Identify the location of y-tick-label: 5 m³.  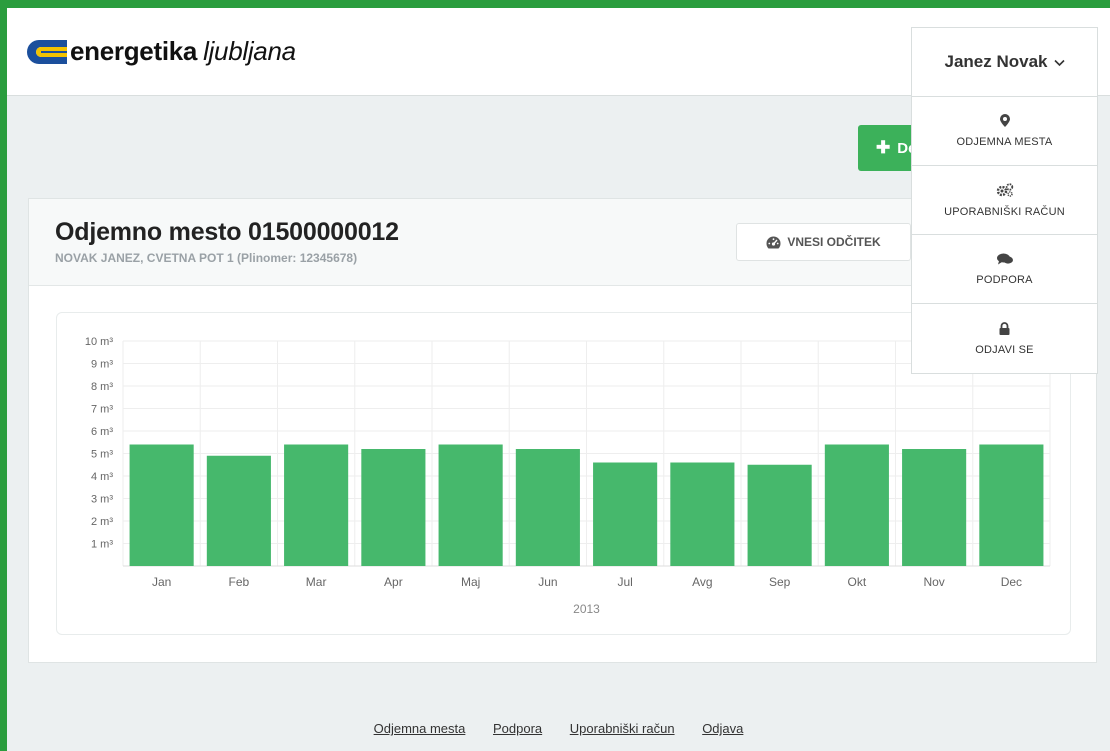
(102, 455).